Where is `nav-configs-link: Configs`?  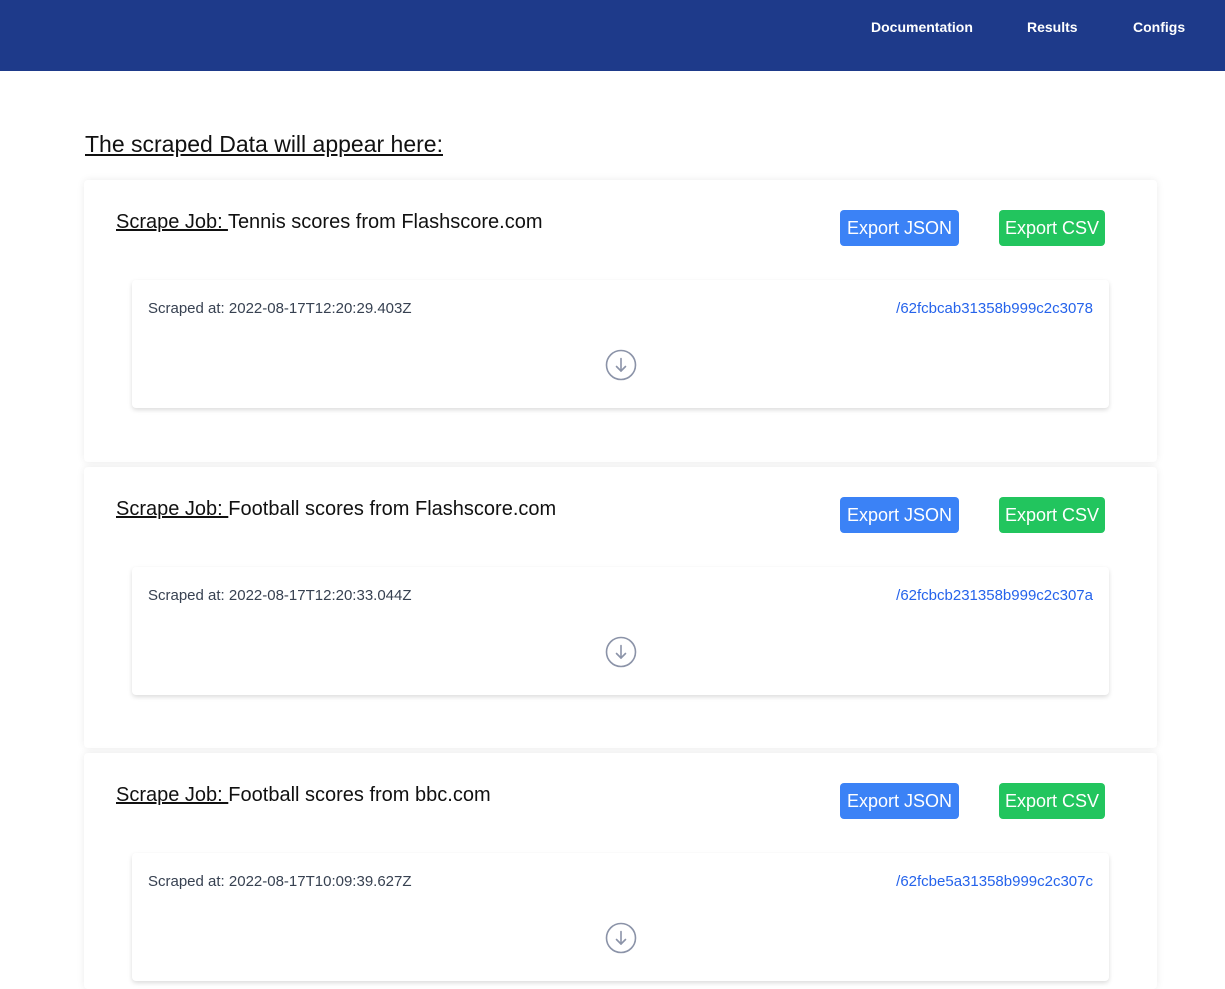
nav-configs-link: Configs is located at coordinates (1159, 27).